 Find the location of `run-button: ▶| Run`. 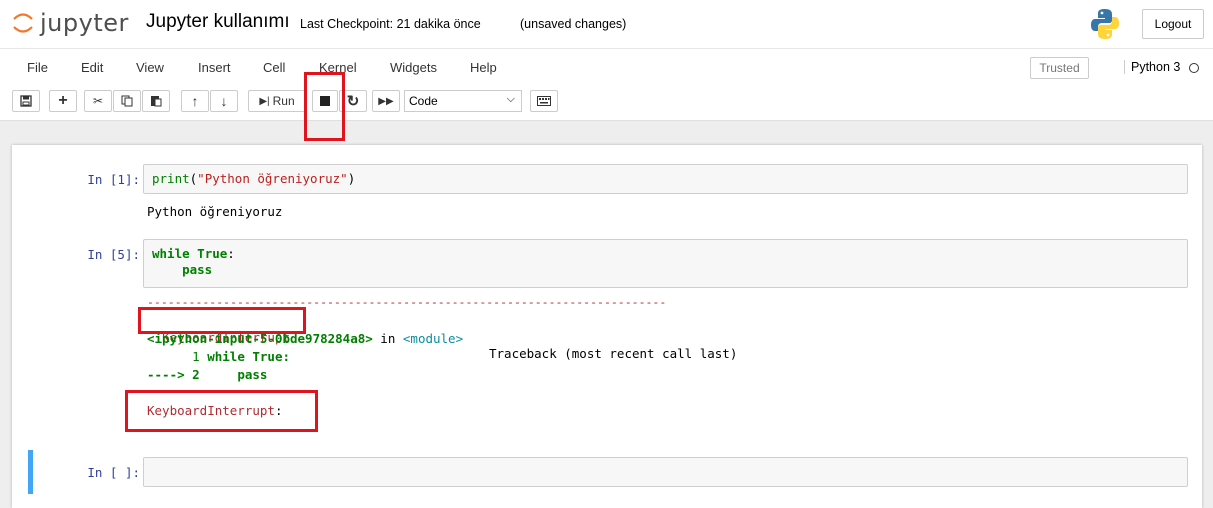

run-button: ▶| Run is located at coordinates (277, 101).